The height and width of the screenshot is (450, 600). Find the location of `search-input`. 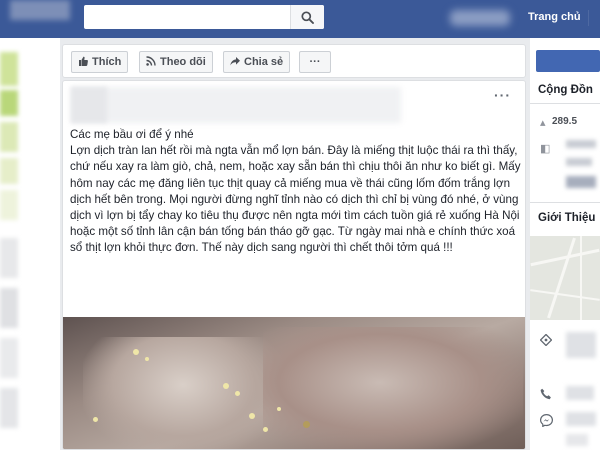

search-input is located at coordinates (204, 17).